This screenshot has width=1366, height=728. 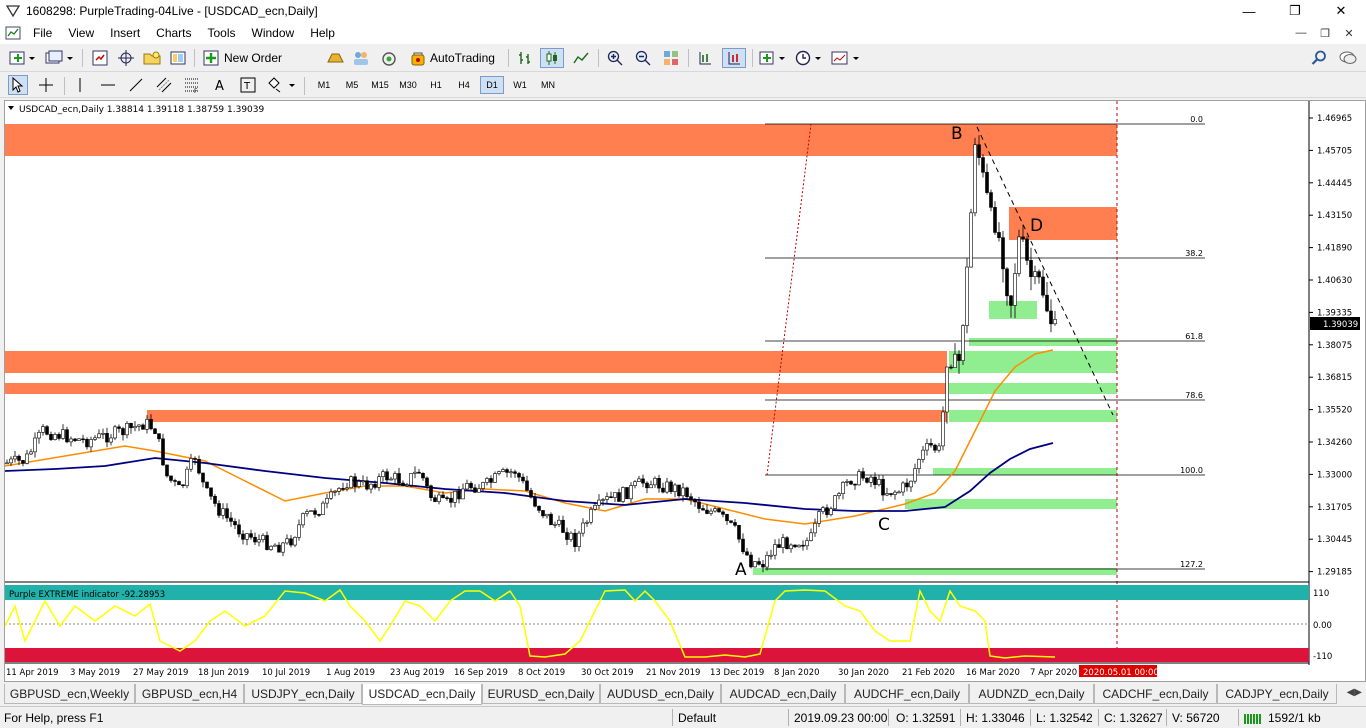 What do you see at coordinates (773, 58) in the screenshot?
I see `indicators-button` at bounding box center [773, 58].